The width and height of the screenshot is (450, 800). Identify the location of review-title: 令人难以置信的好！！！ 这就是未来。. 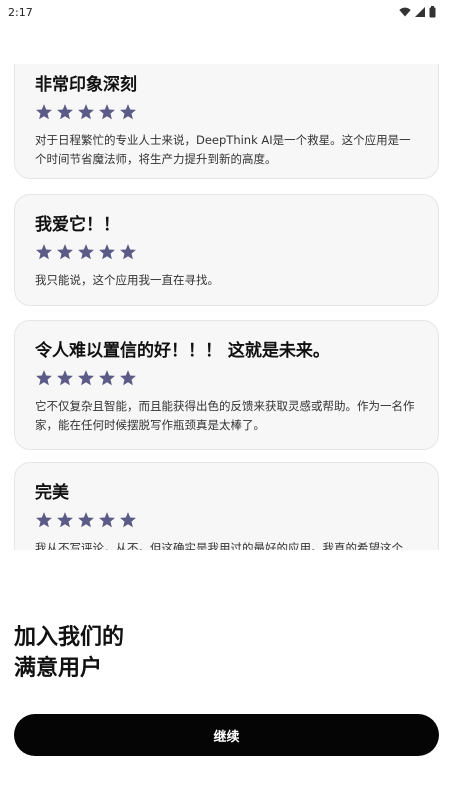
(182, 351).